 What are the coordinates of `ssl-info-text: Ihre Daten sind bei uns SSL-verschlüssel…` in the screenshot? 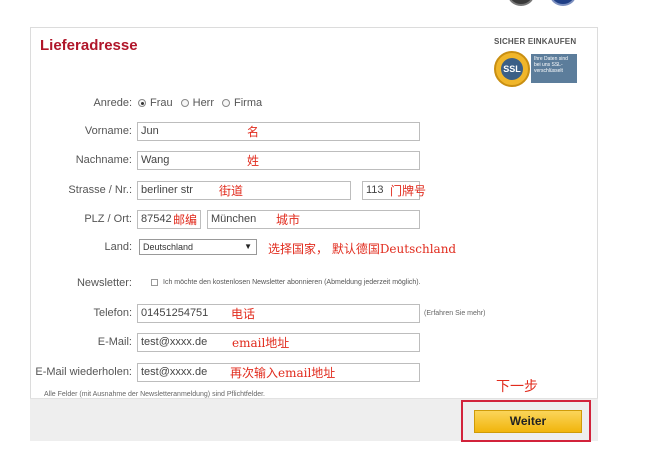 It's located at (554, 68).